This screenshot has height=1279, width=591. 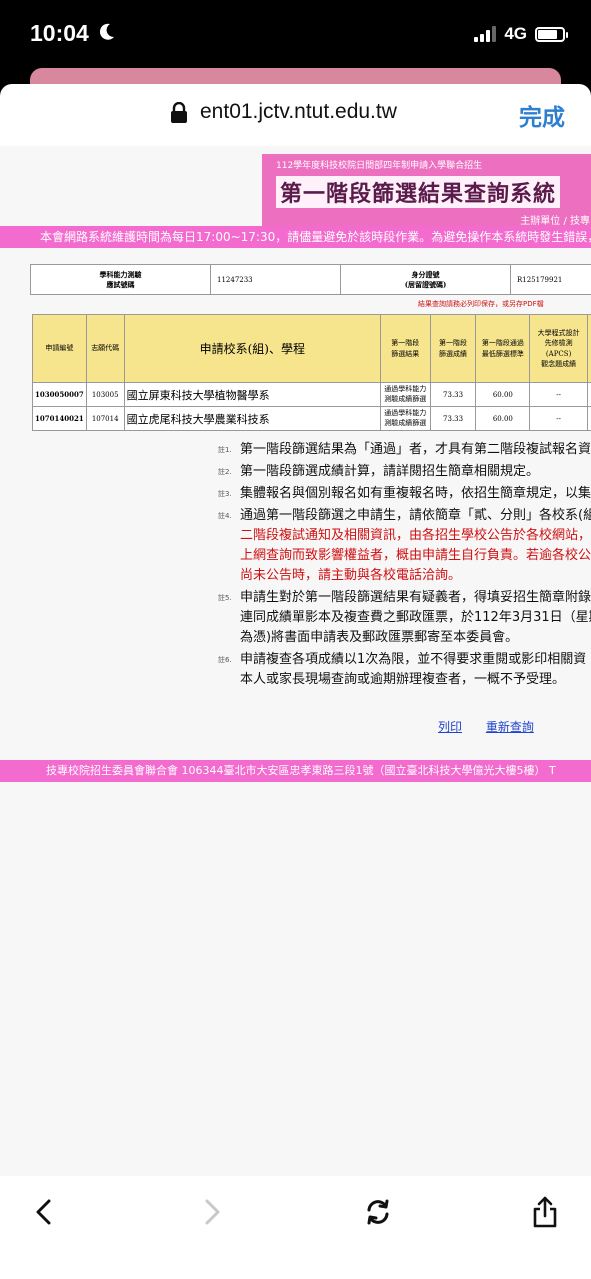 What do you see at coordinates (59, 33) in the screenshot?
I see `clock-text: 10:04` at bounding box center [59, 33].